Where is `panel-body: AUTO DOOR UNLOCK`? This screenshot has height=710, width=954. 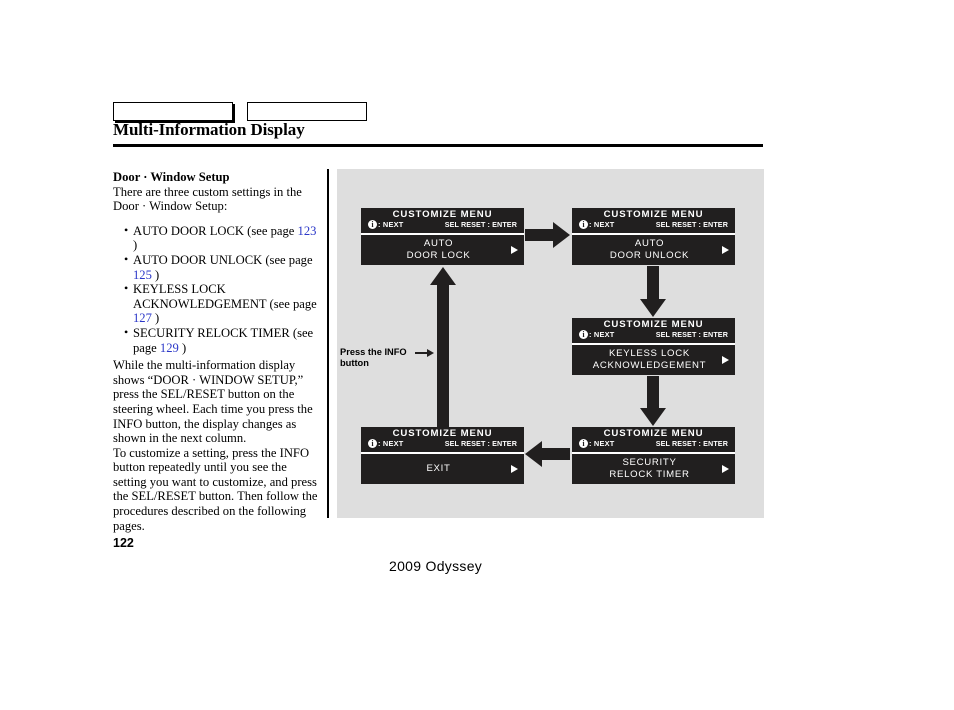 panel-body: AUTO DOOR UNLOCK is located at coordinates (653, 250).